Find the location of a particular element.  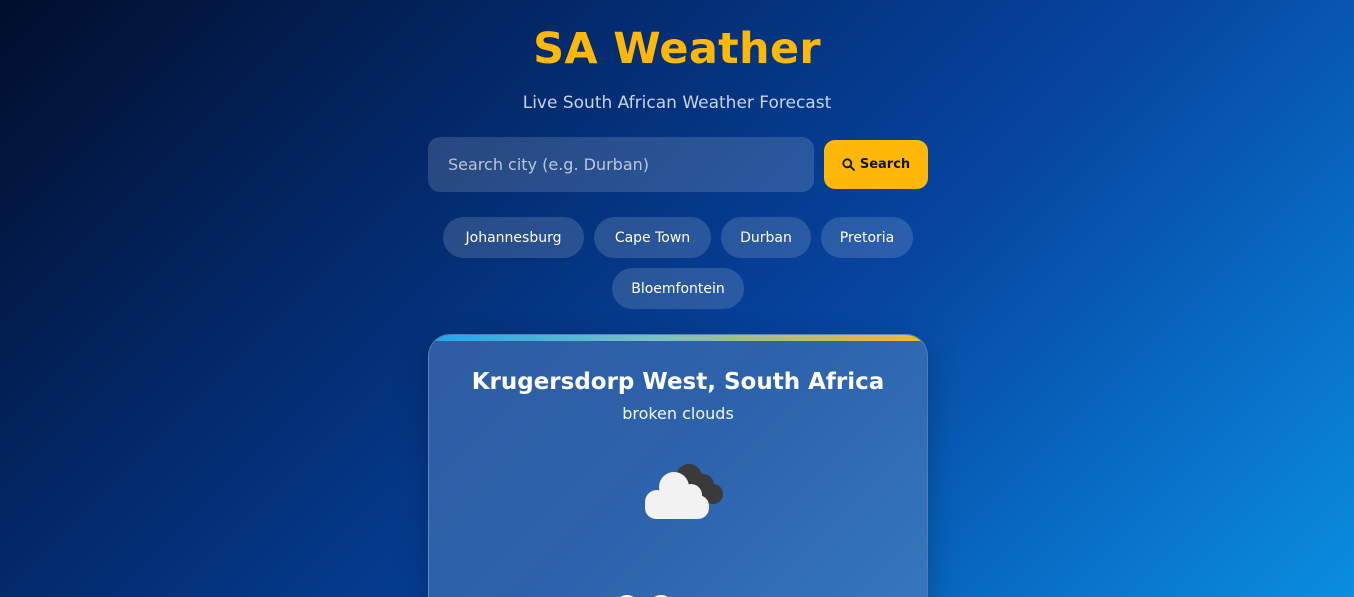

weather-description: broken clouds is located at coordinates (678, 413).